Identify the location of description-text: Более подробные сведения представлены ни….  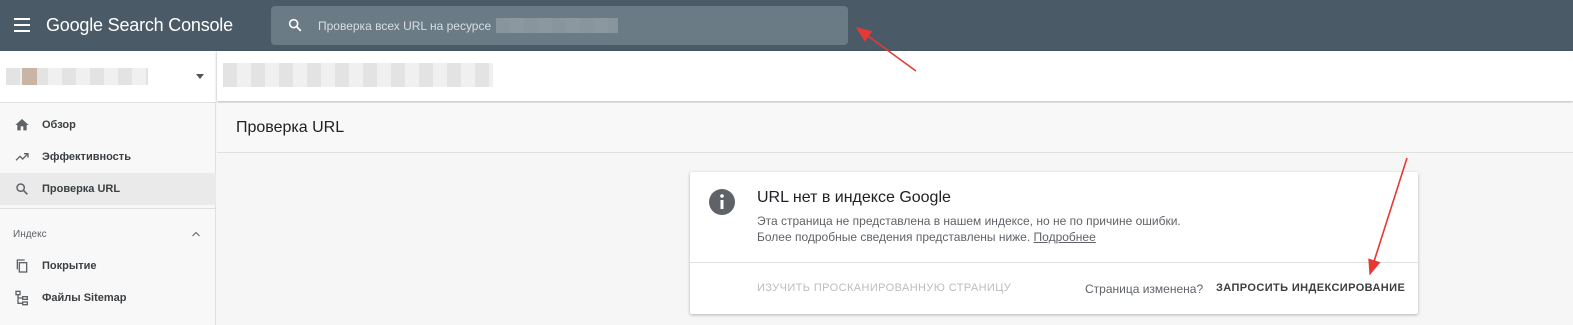
(894, 237).